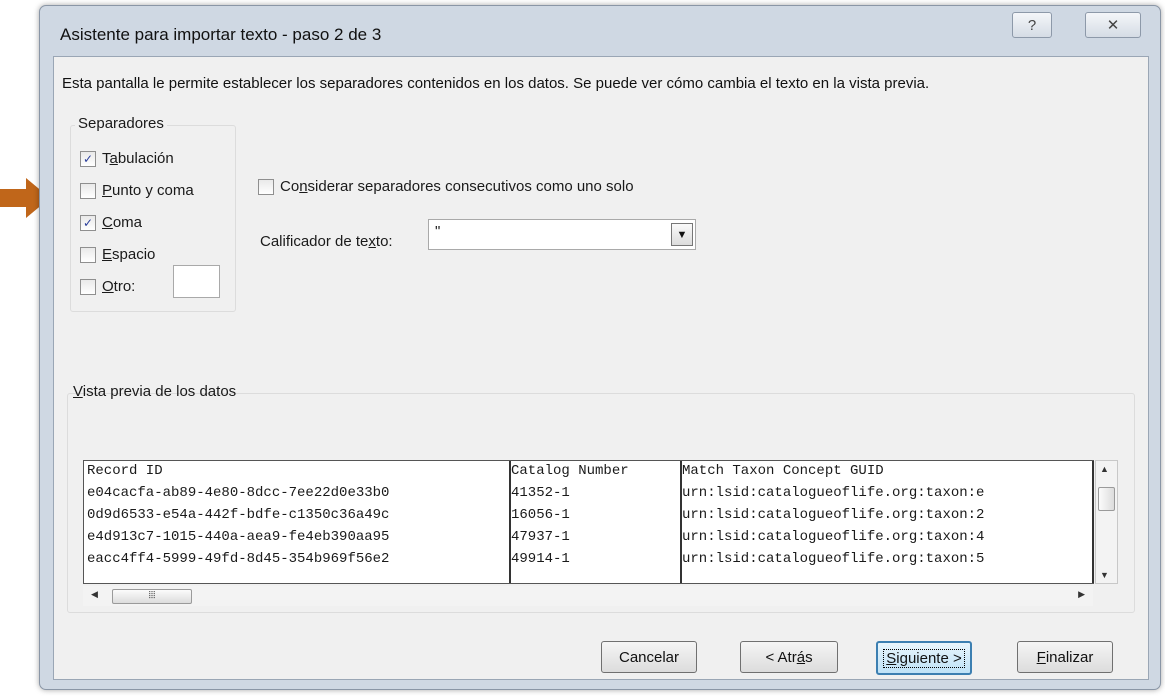 This screenshot has height=696, width=1165. What do you see at coordinates (238, 493) in the screenshot?
I see `grid-cell: e04cacfa-ab89-4e80-8dcc-7ee22d0e33b0` at bounding box center [238, 493].